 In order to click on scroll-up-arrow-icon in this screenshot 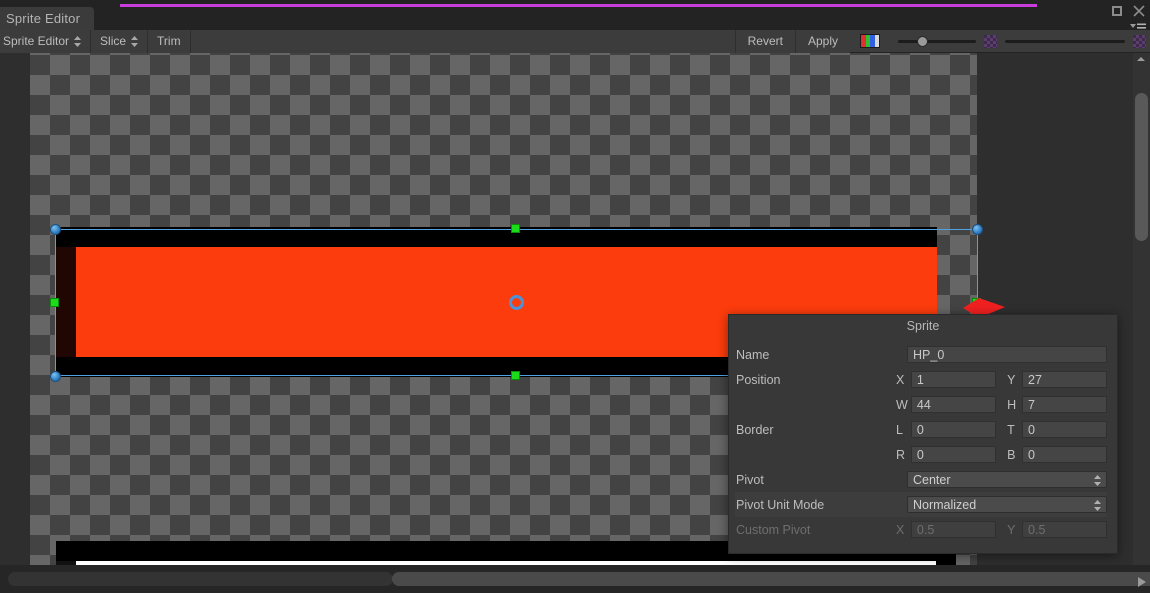, I will do `click(1141, 59)`.